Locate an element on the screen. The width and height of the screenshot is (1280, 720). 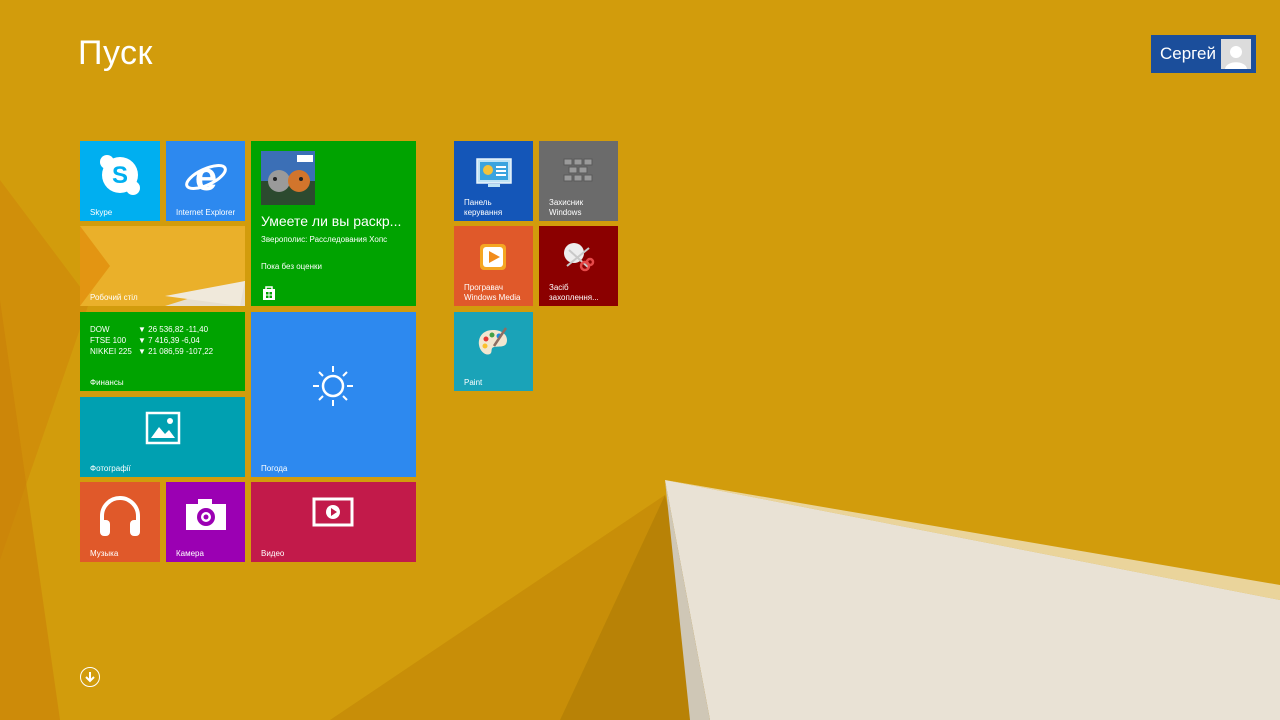
tile-label-line: Засіб is located at coordinates (559, 287).